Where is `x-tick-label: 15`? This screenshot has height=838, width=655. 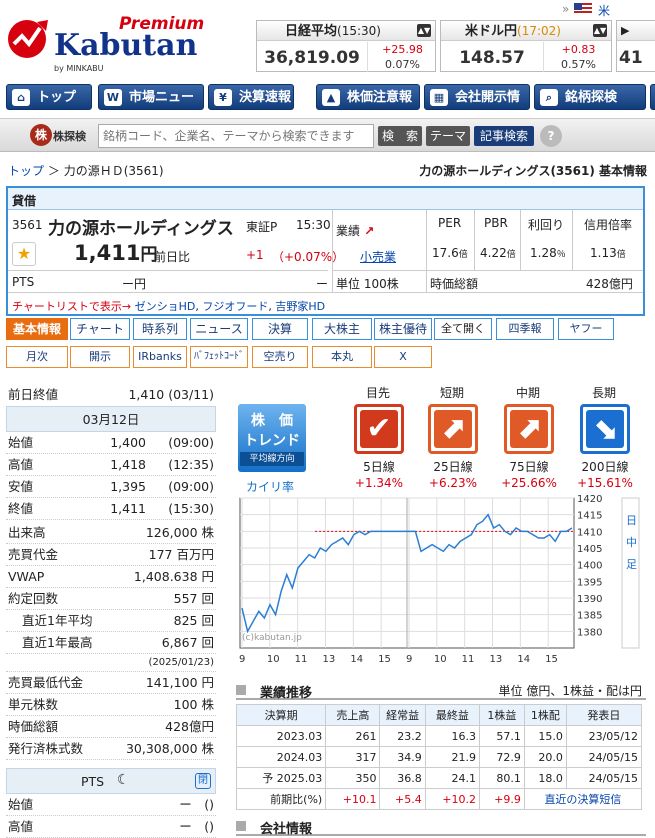 x-tick-label: 15 is located at coordinates (551, 659).